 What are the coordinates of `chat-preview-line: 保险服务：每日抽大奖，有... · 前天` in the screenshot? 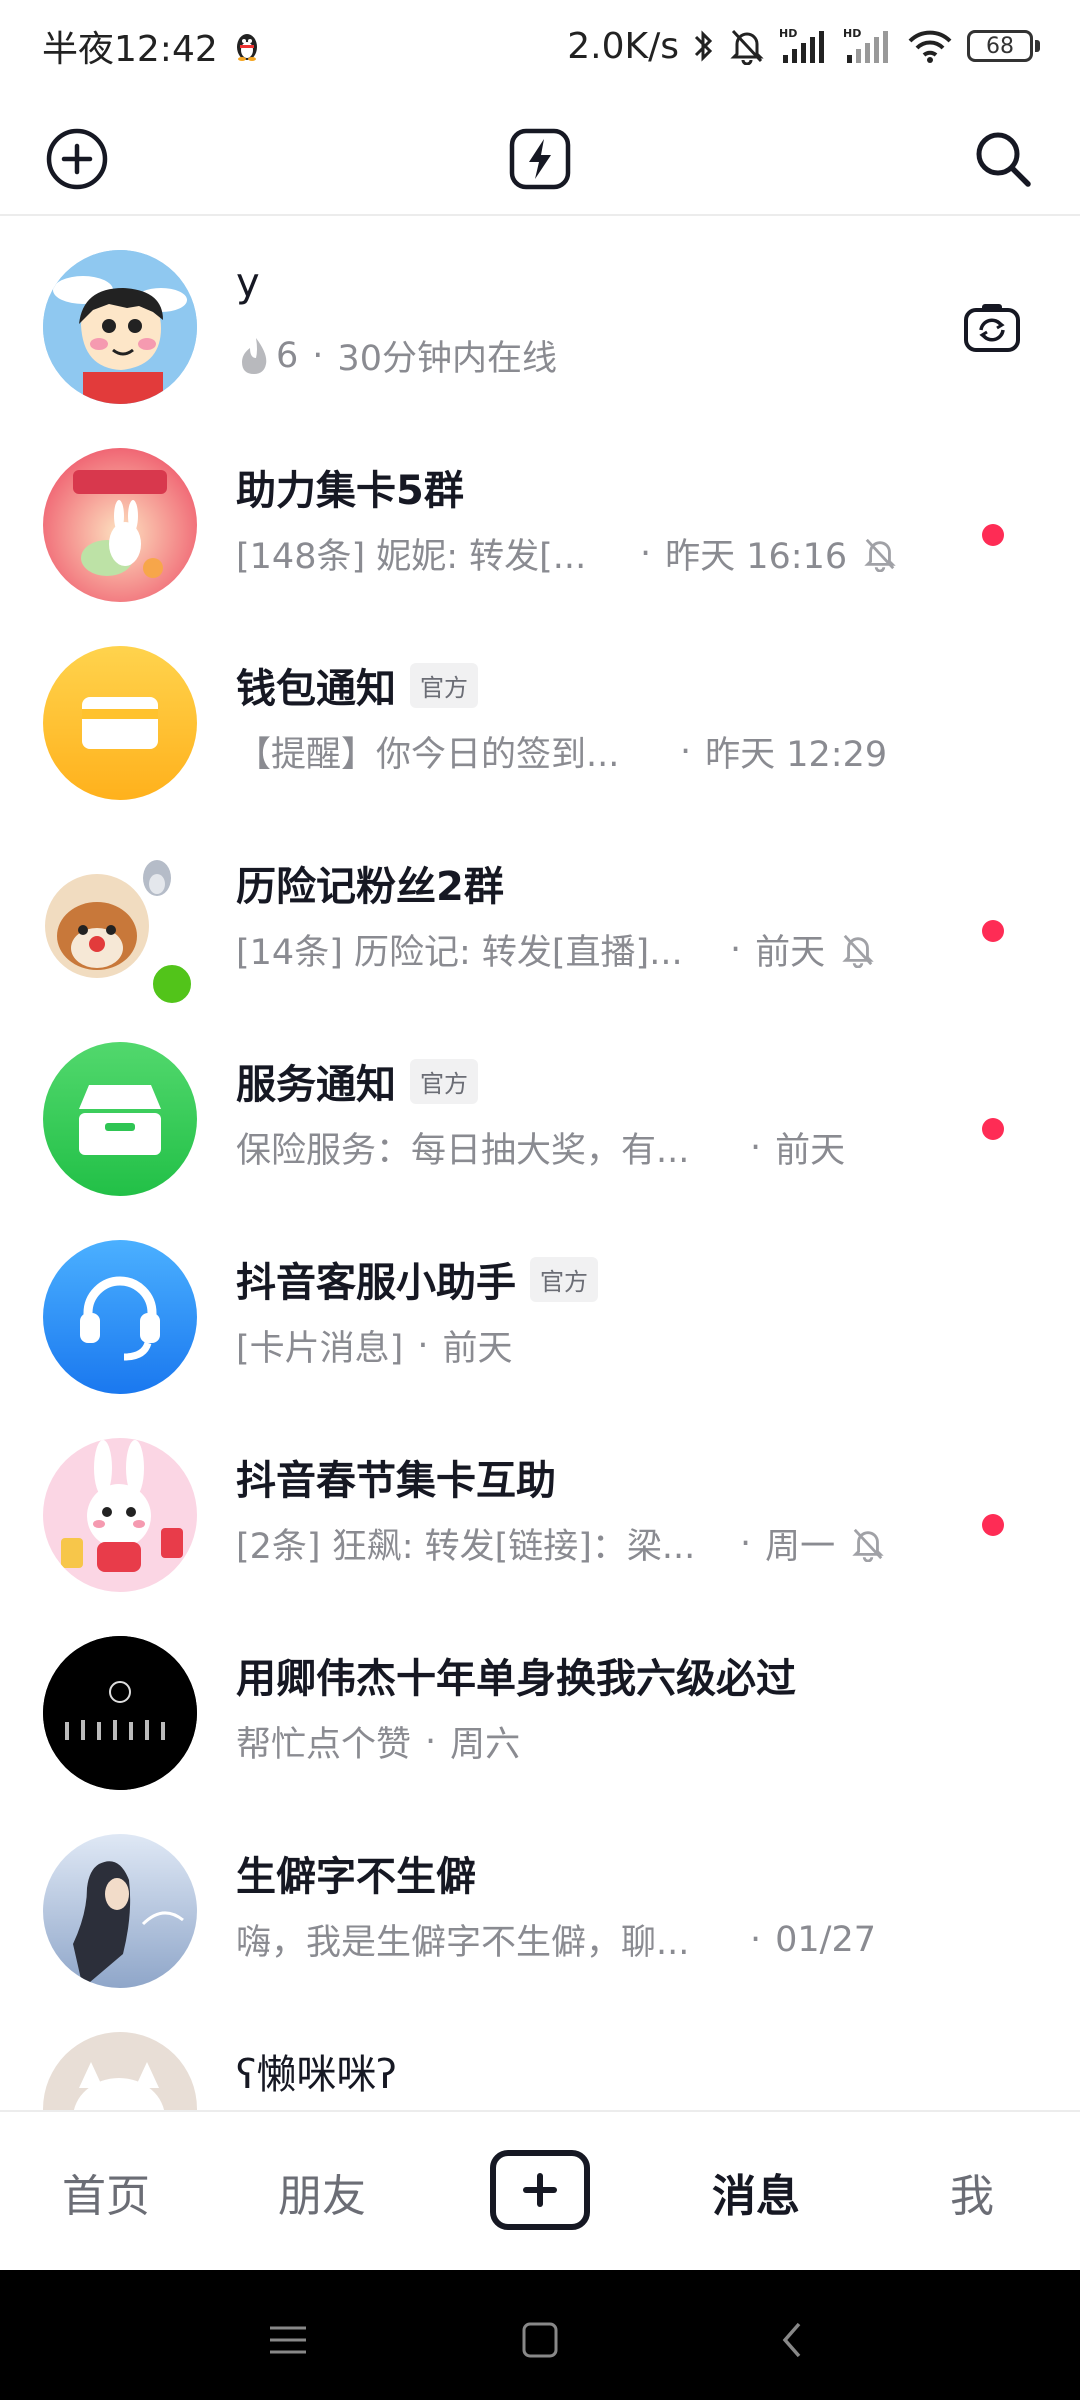 It's located at (540, 1147).